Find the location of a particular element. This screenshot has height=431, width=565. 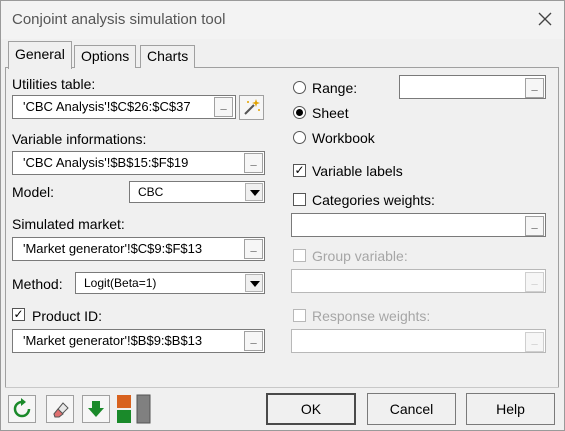

tab-charts: Charts is located at coordinates (168, 56).